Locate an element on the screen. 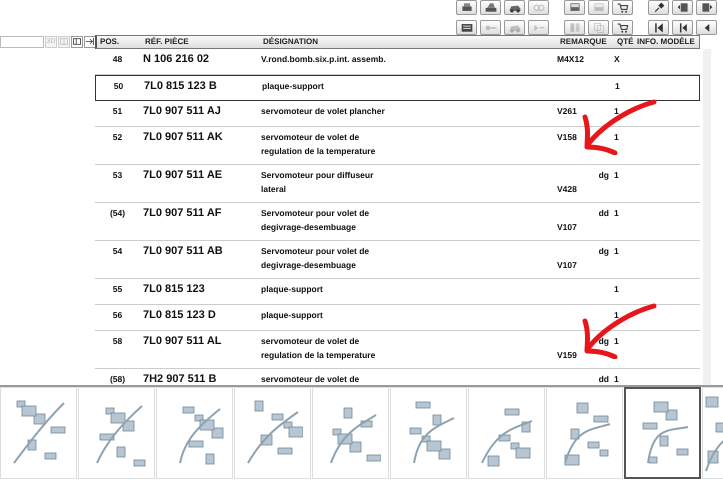 The height and width of the screenshot is (480, 723). remark-text: V158 is located at coordinates (567, 137).